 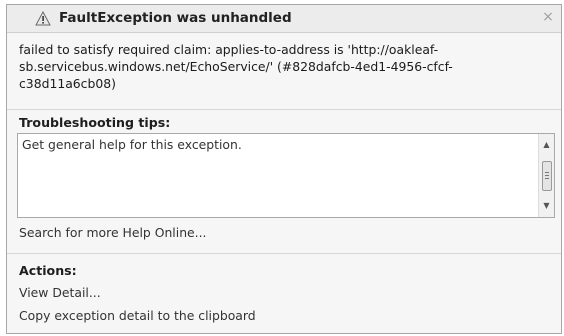 What do you see at coordinates (548, 17) in the screenshot?
I see `close-button: ×` at bounding box center [548, 17].